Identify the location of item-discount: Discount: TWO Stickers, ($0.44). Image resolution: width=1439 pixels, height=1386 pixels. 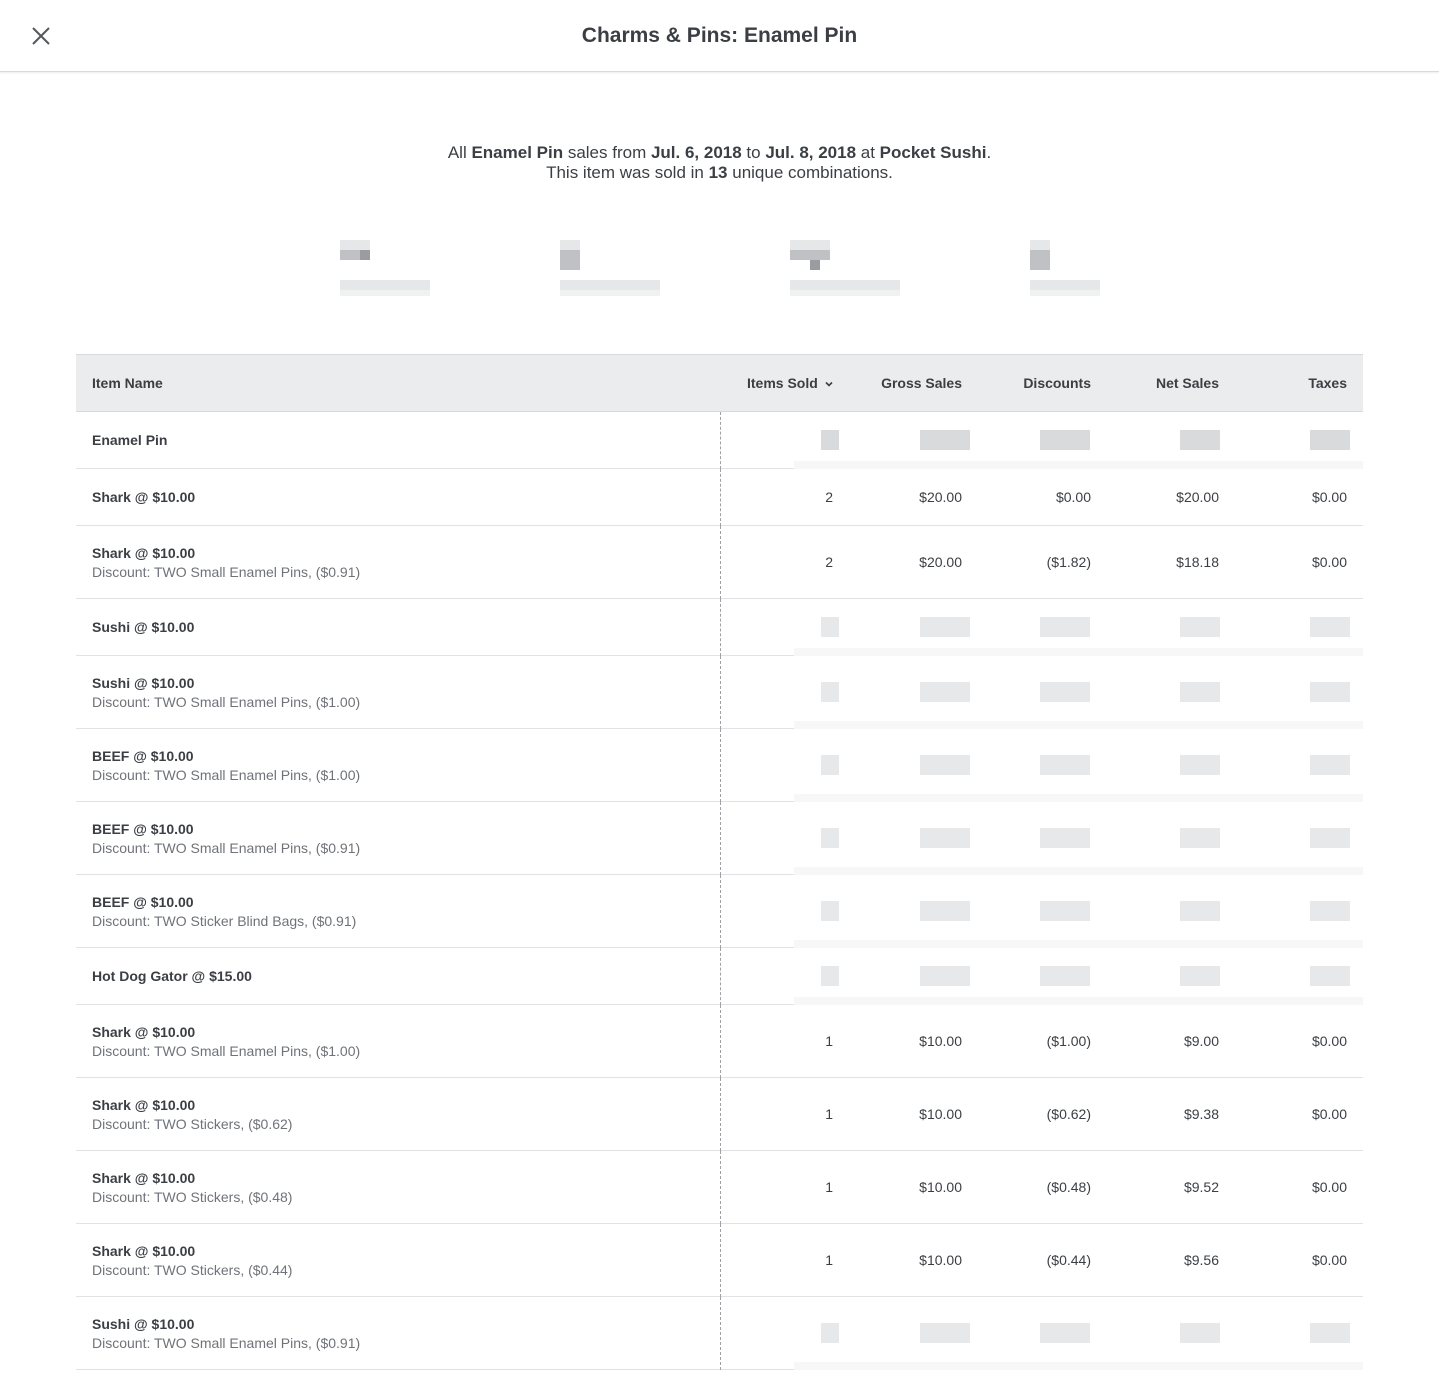
(192, 1270).